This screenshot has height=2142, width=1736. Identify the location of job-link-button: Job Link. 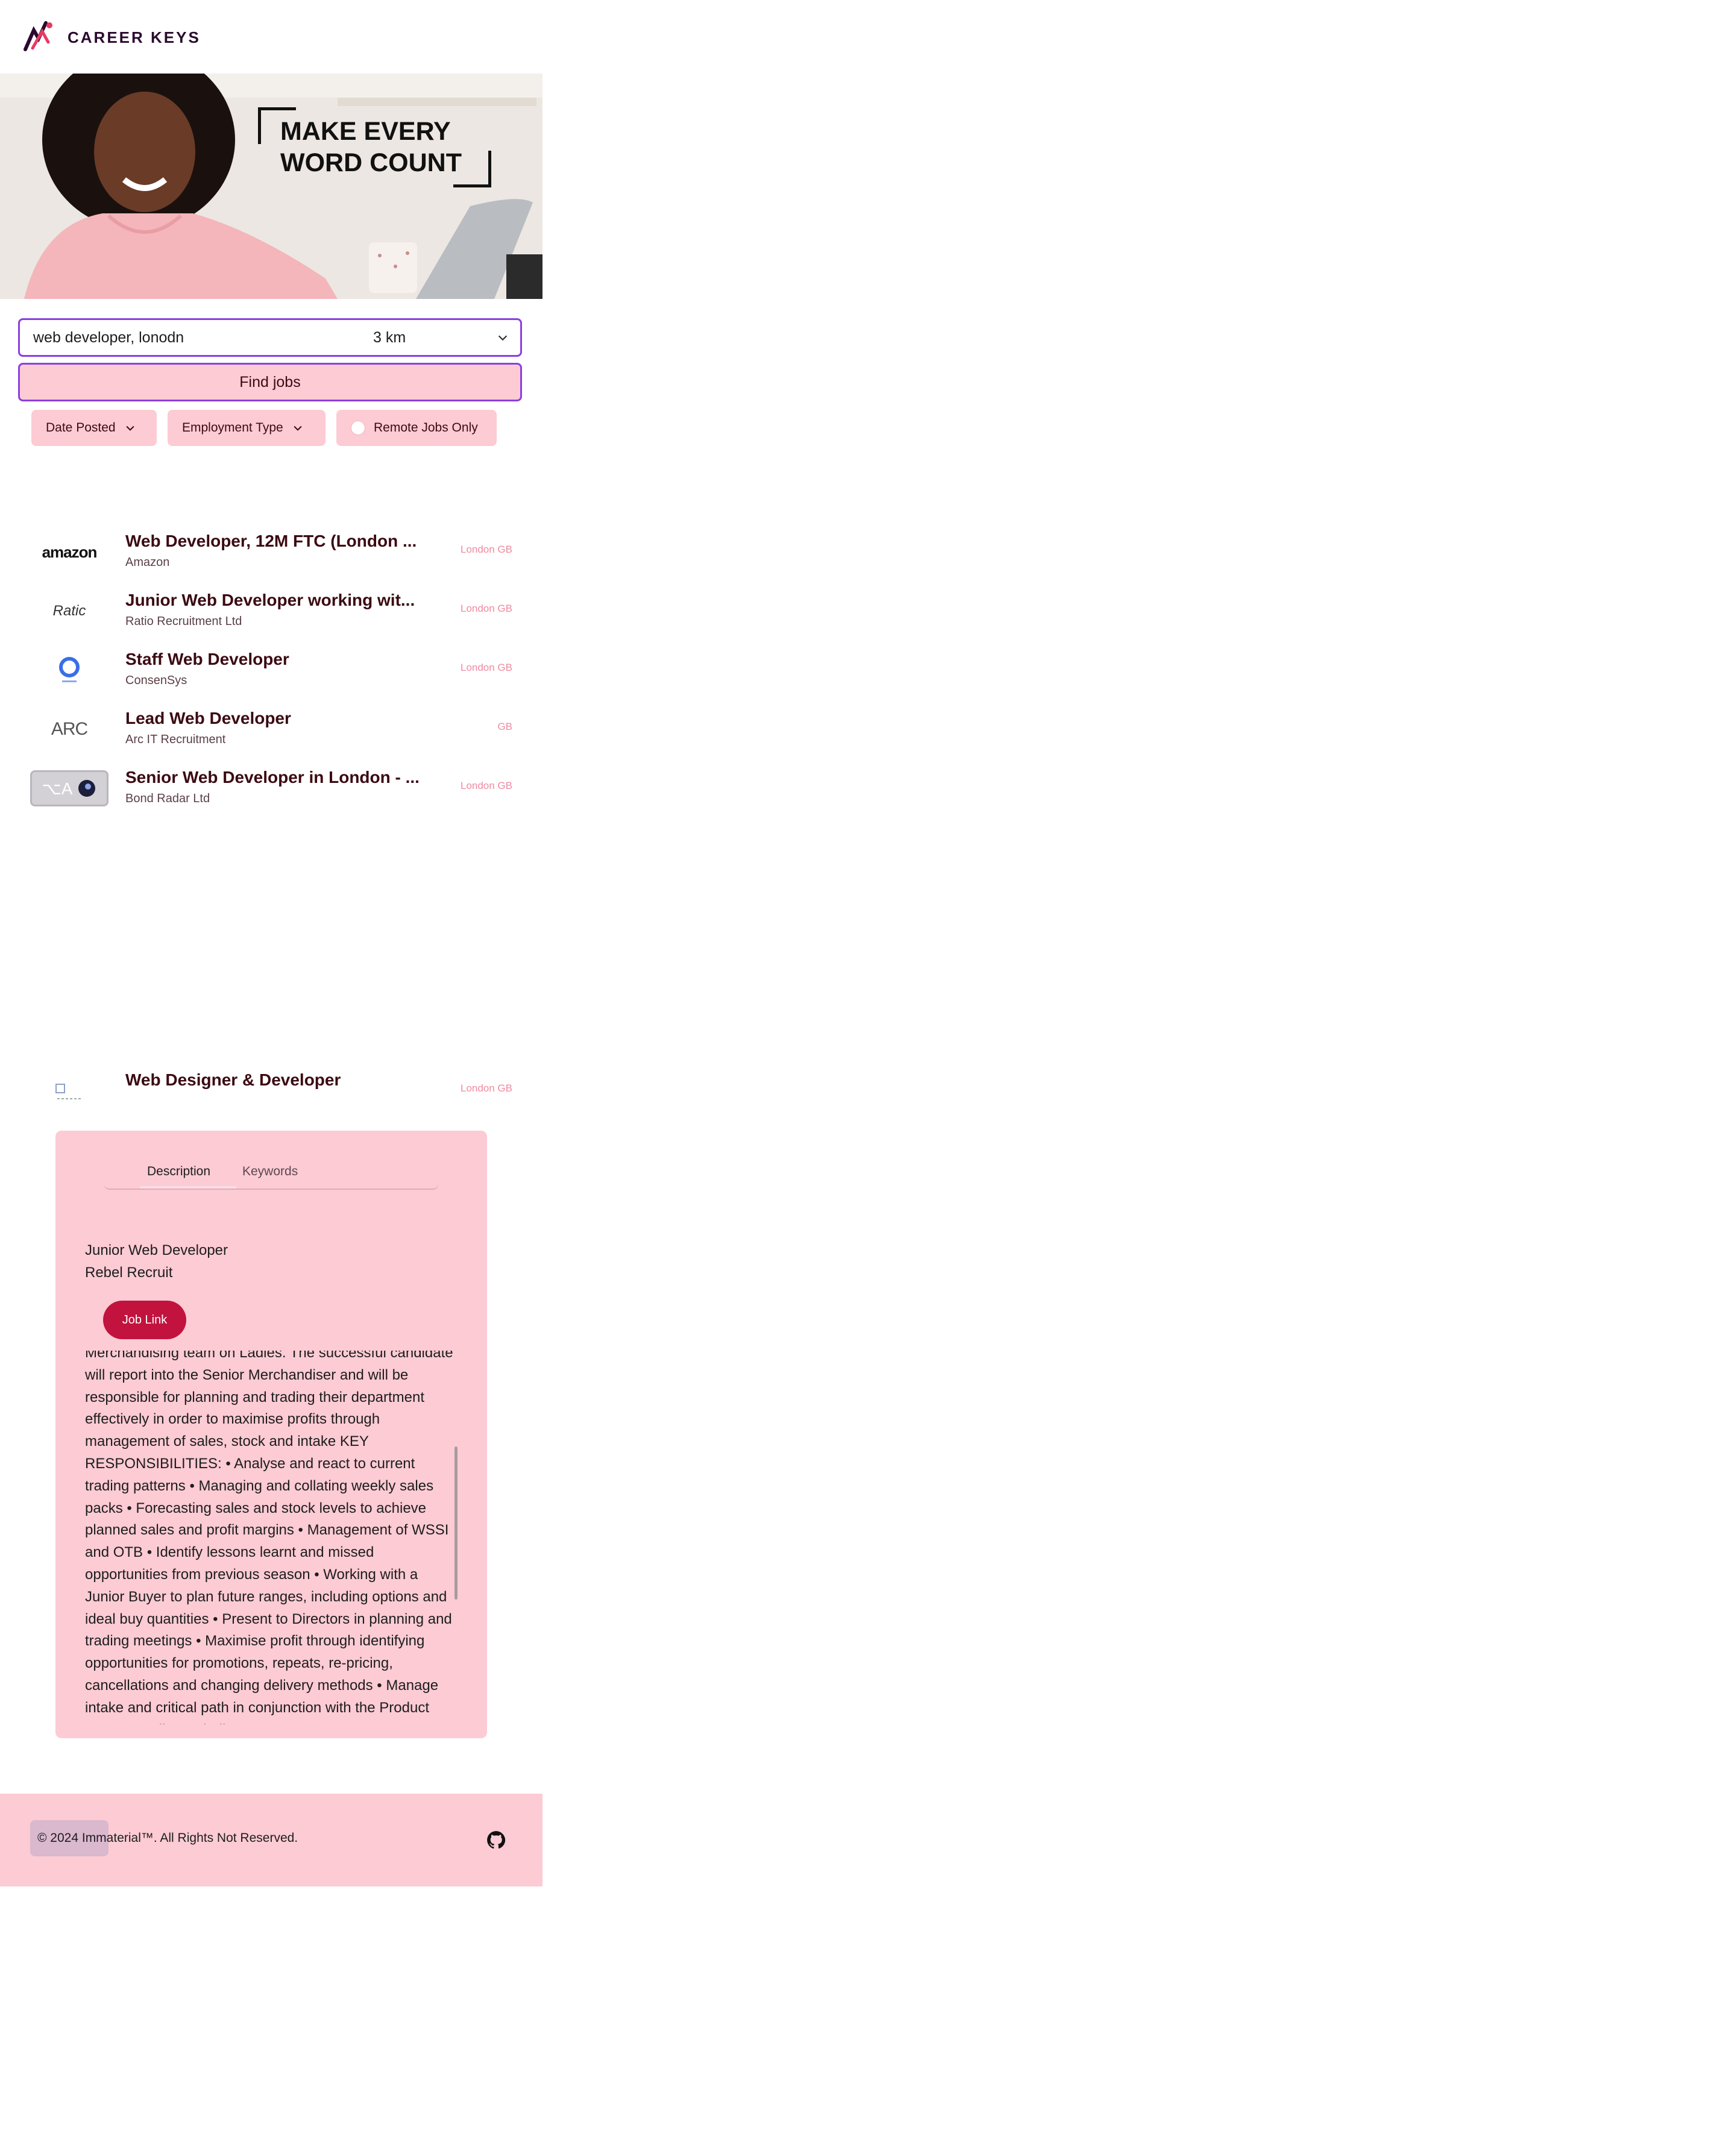
(144, 1320).